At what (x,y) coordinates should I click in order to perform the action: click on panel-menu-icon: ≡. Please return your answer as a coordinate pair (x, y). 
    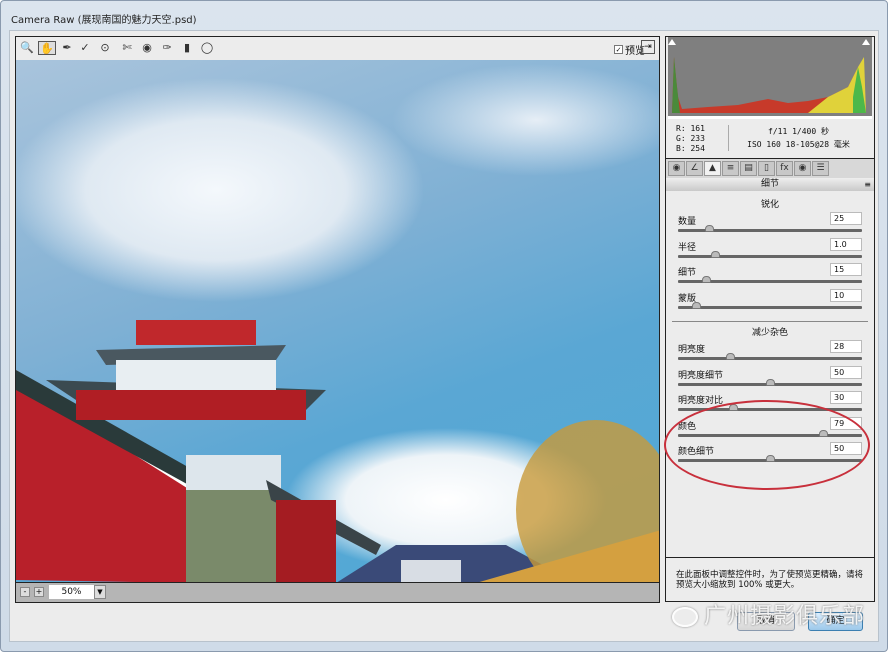
    Looking at the image, I should click on (867, 184).